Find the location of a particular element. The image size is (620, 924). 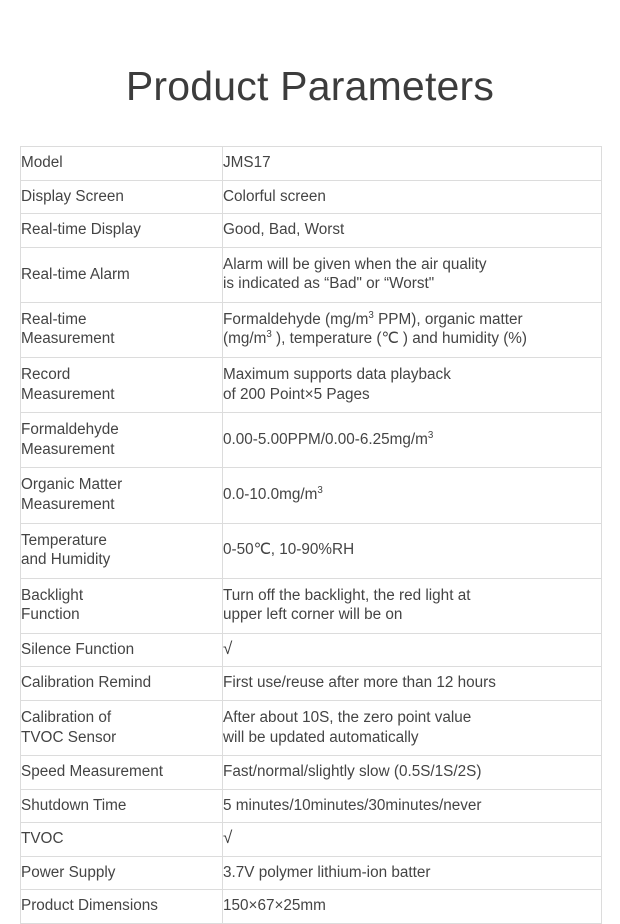

parameter-name-line: Real-time is located at coordinates (54, 319).